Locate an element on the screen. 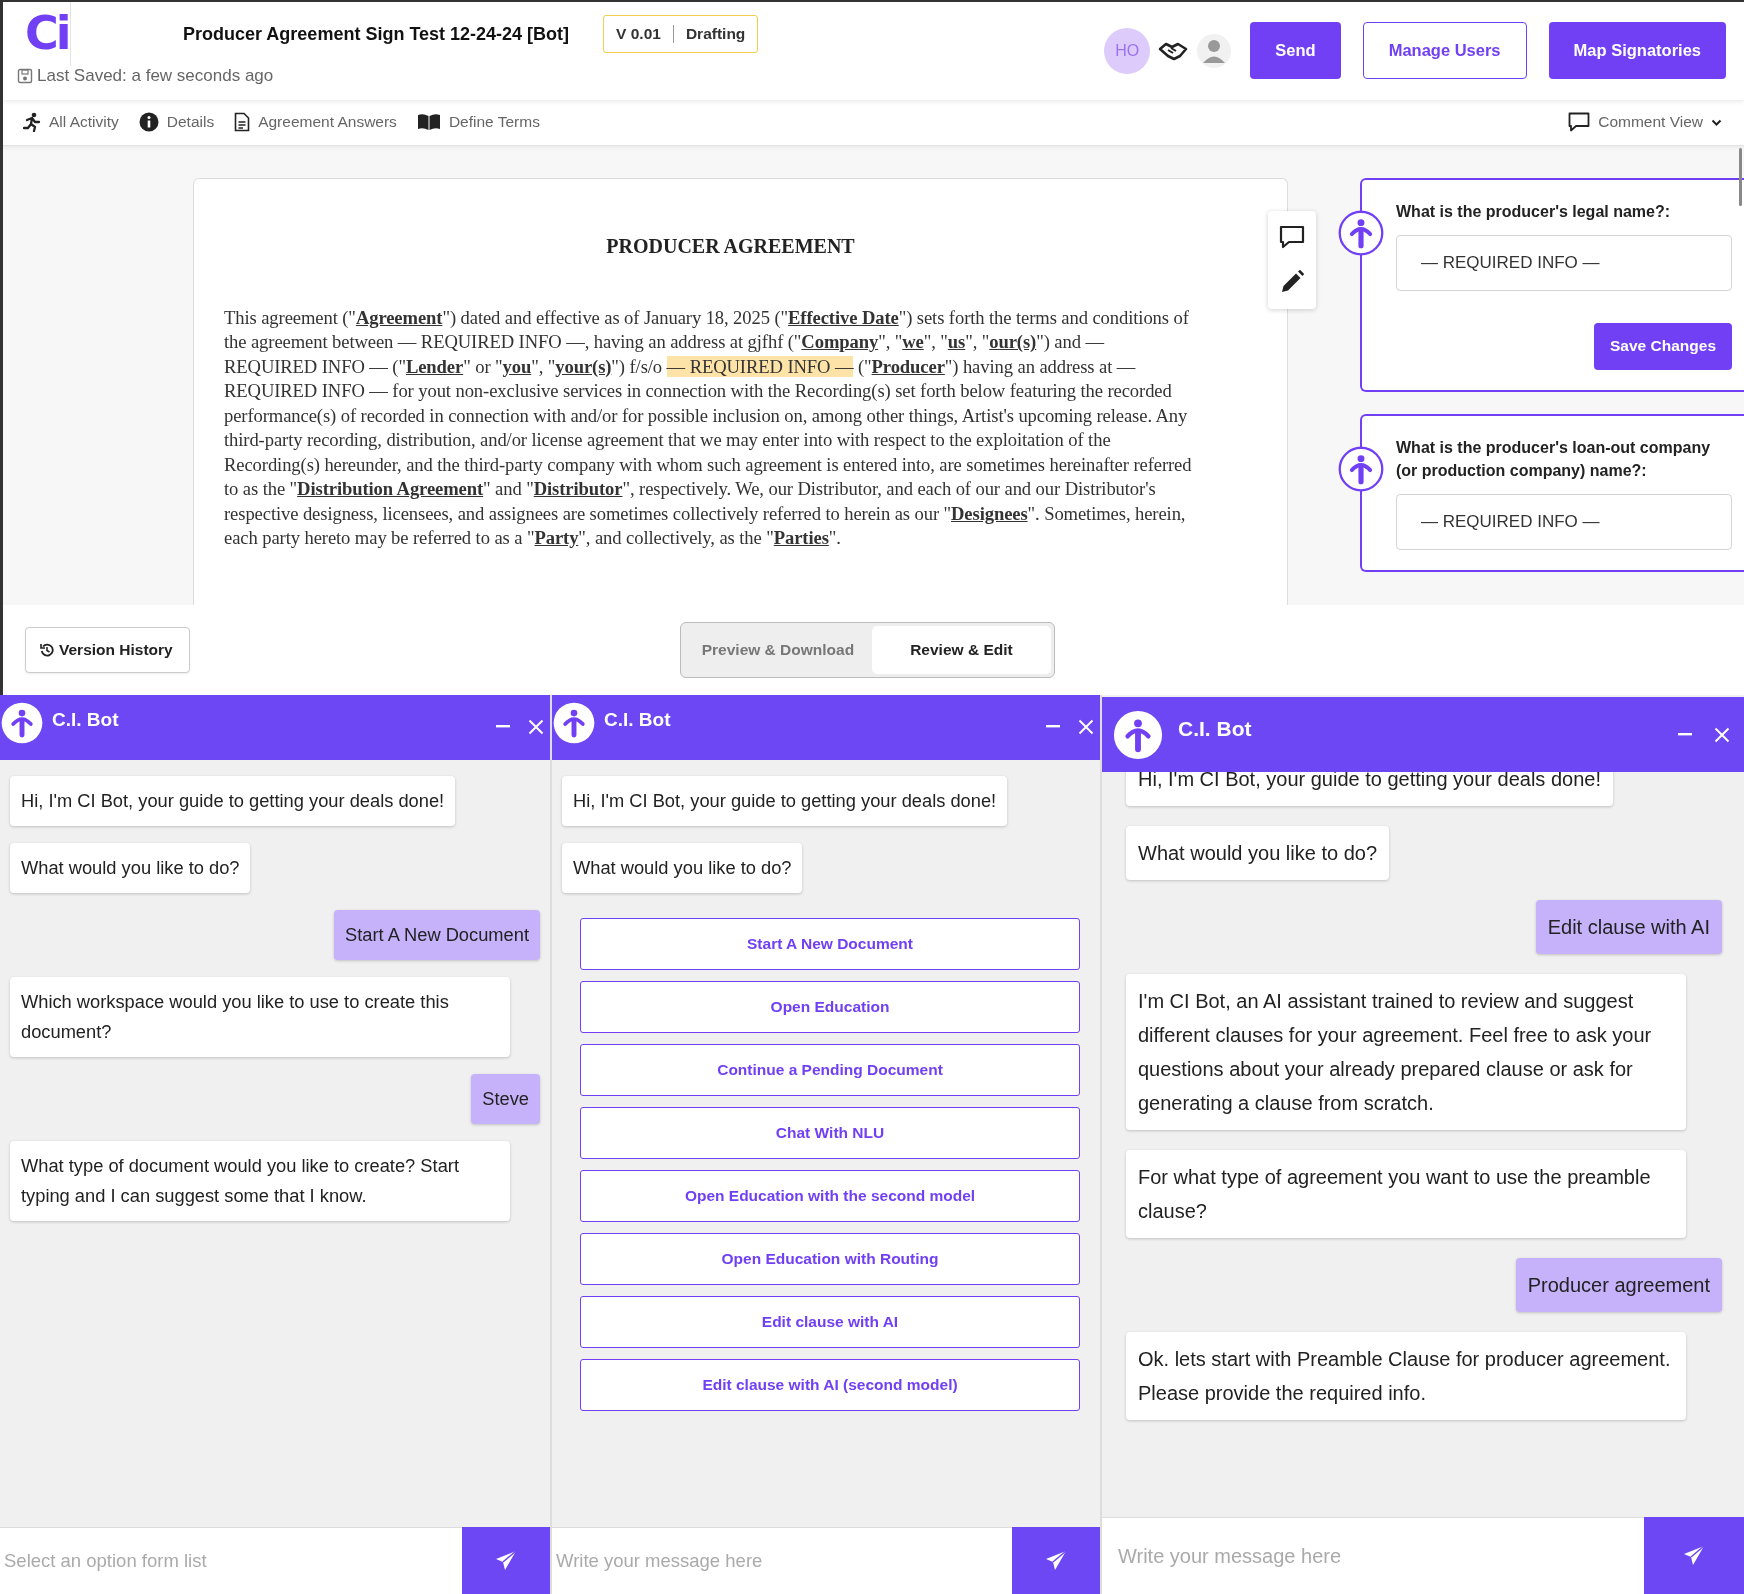 This screenshot has width=1744, height=1594. question-label: What is the producer's loan-out company (or production company) name?: is located at coordinates (1554, 459).